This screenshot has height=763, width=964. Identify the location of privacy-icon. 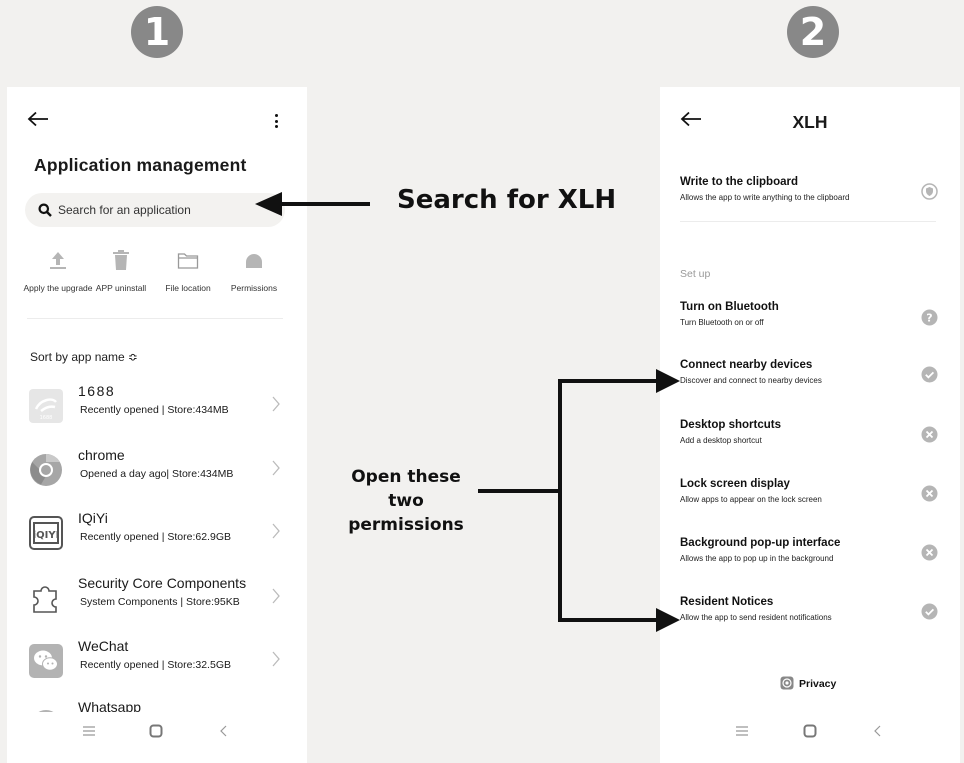
(787, 683).